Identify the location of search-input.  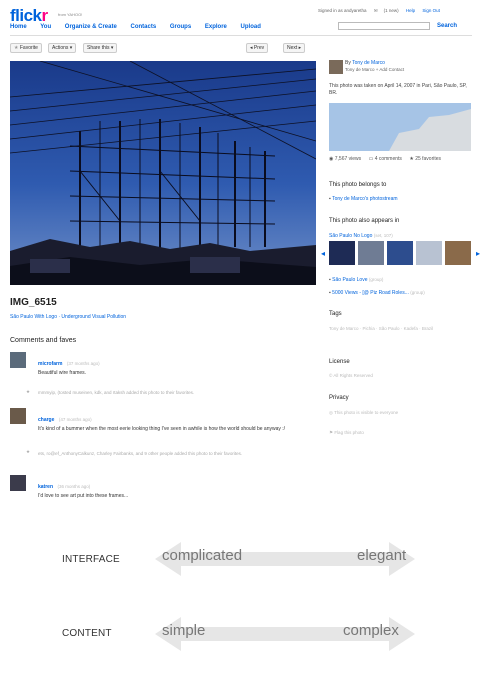
(384, 26).